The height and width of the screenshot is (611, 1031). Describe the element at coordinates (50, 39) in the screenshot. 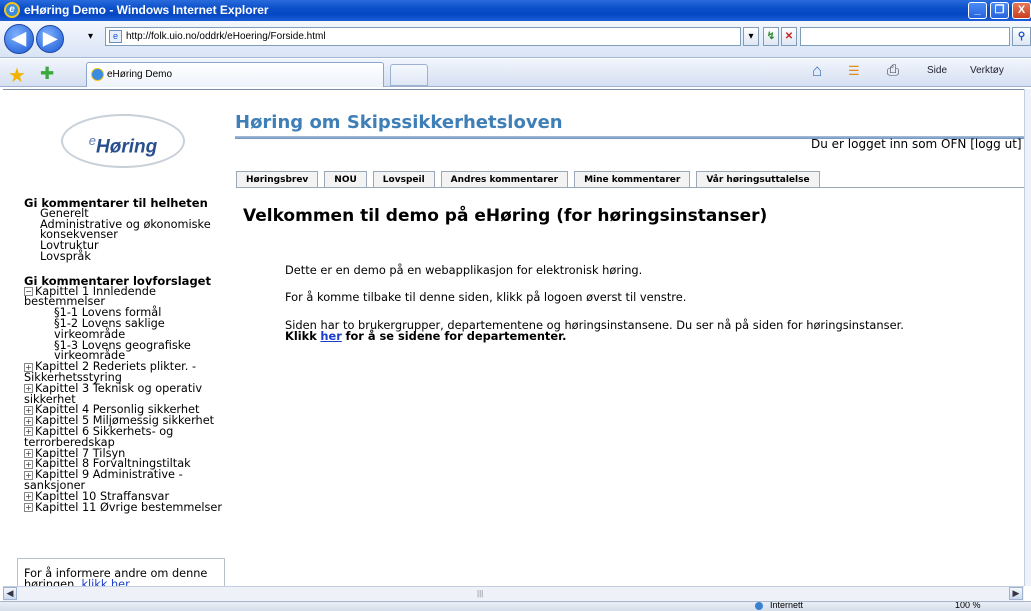

I see `forward-button: ▶` at that location.